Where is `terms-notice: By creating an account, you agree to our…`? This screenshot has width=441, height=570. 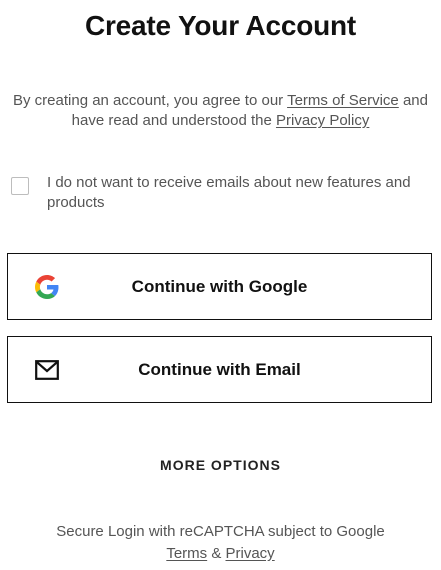 terms-notice: By creating an account, you agree to our… is located at coordinates (220, 111).